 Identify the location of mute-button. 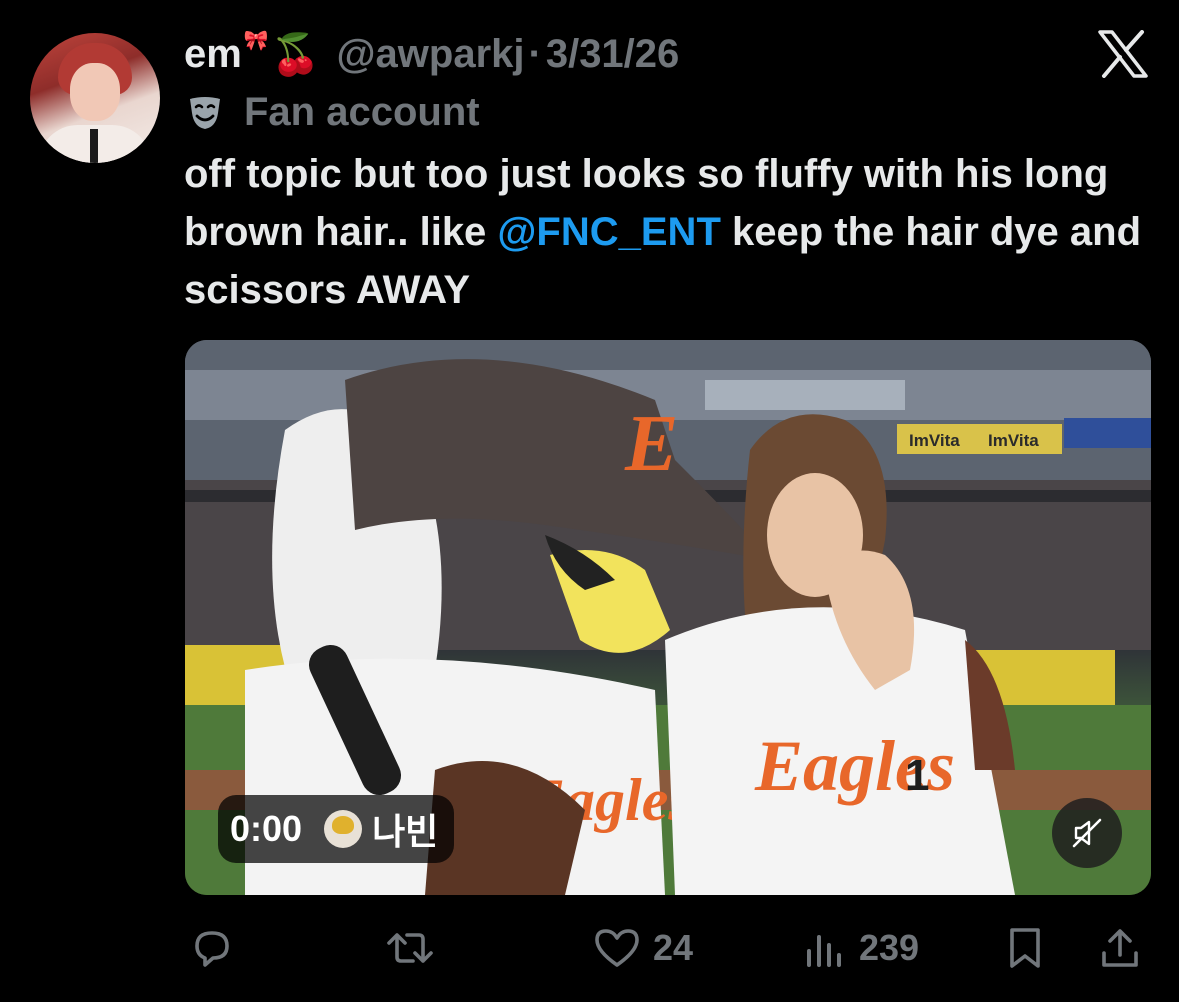
(1087, 833).